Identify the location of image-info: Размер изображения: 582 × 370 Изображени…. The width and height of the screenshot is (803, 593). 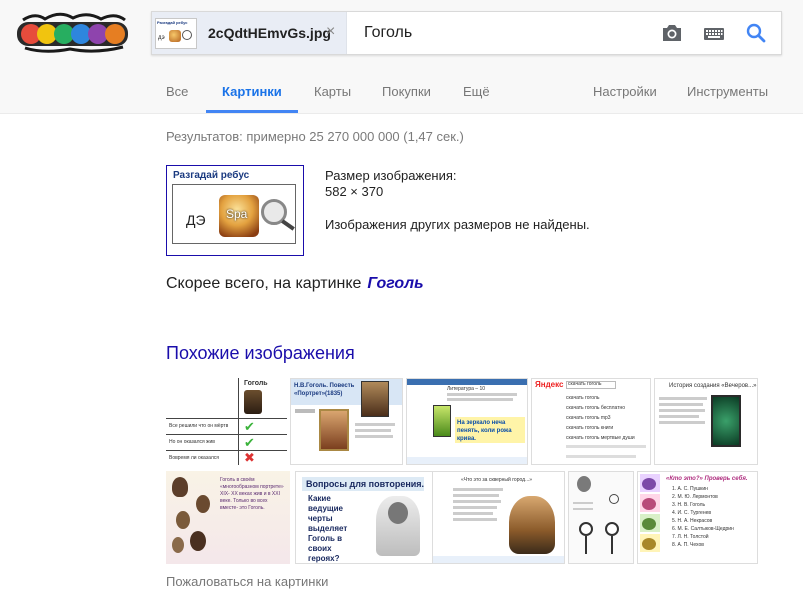
(457, 200).